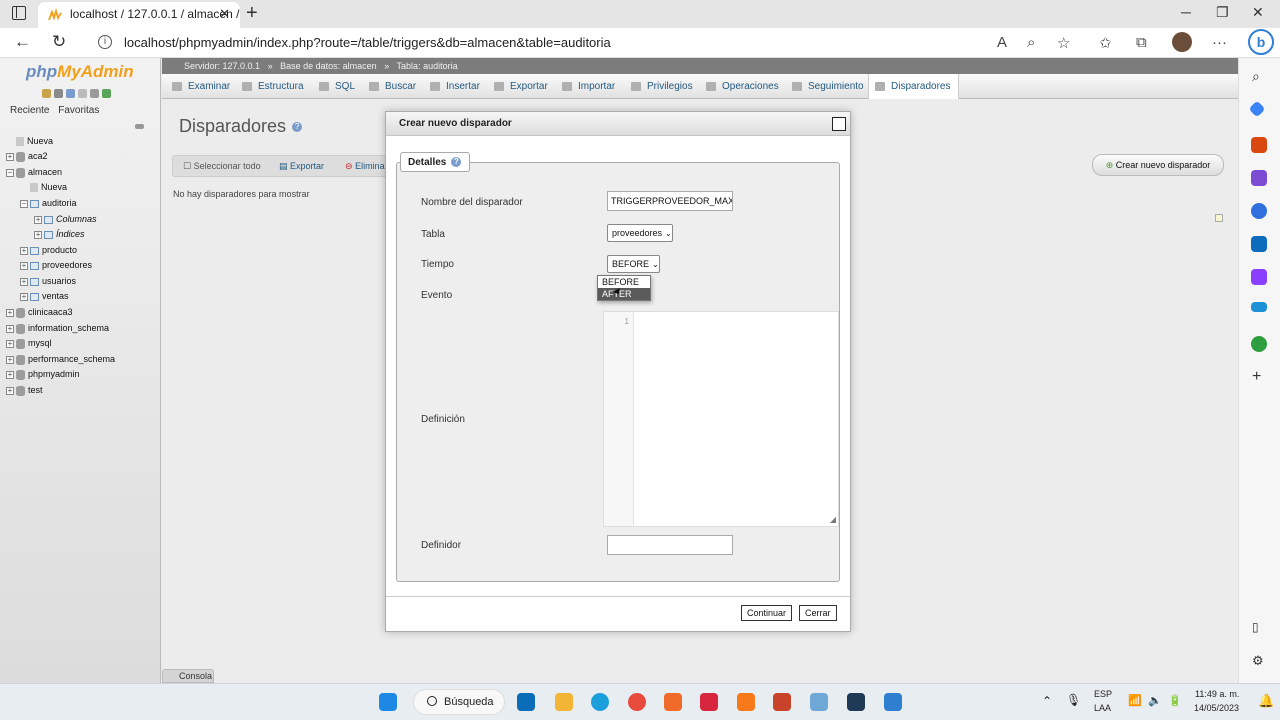 This screenshot has width=1280, height=720. I want to click on tree-item-producto: + producto, so click(48, 252).